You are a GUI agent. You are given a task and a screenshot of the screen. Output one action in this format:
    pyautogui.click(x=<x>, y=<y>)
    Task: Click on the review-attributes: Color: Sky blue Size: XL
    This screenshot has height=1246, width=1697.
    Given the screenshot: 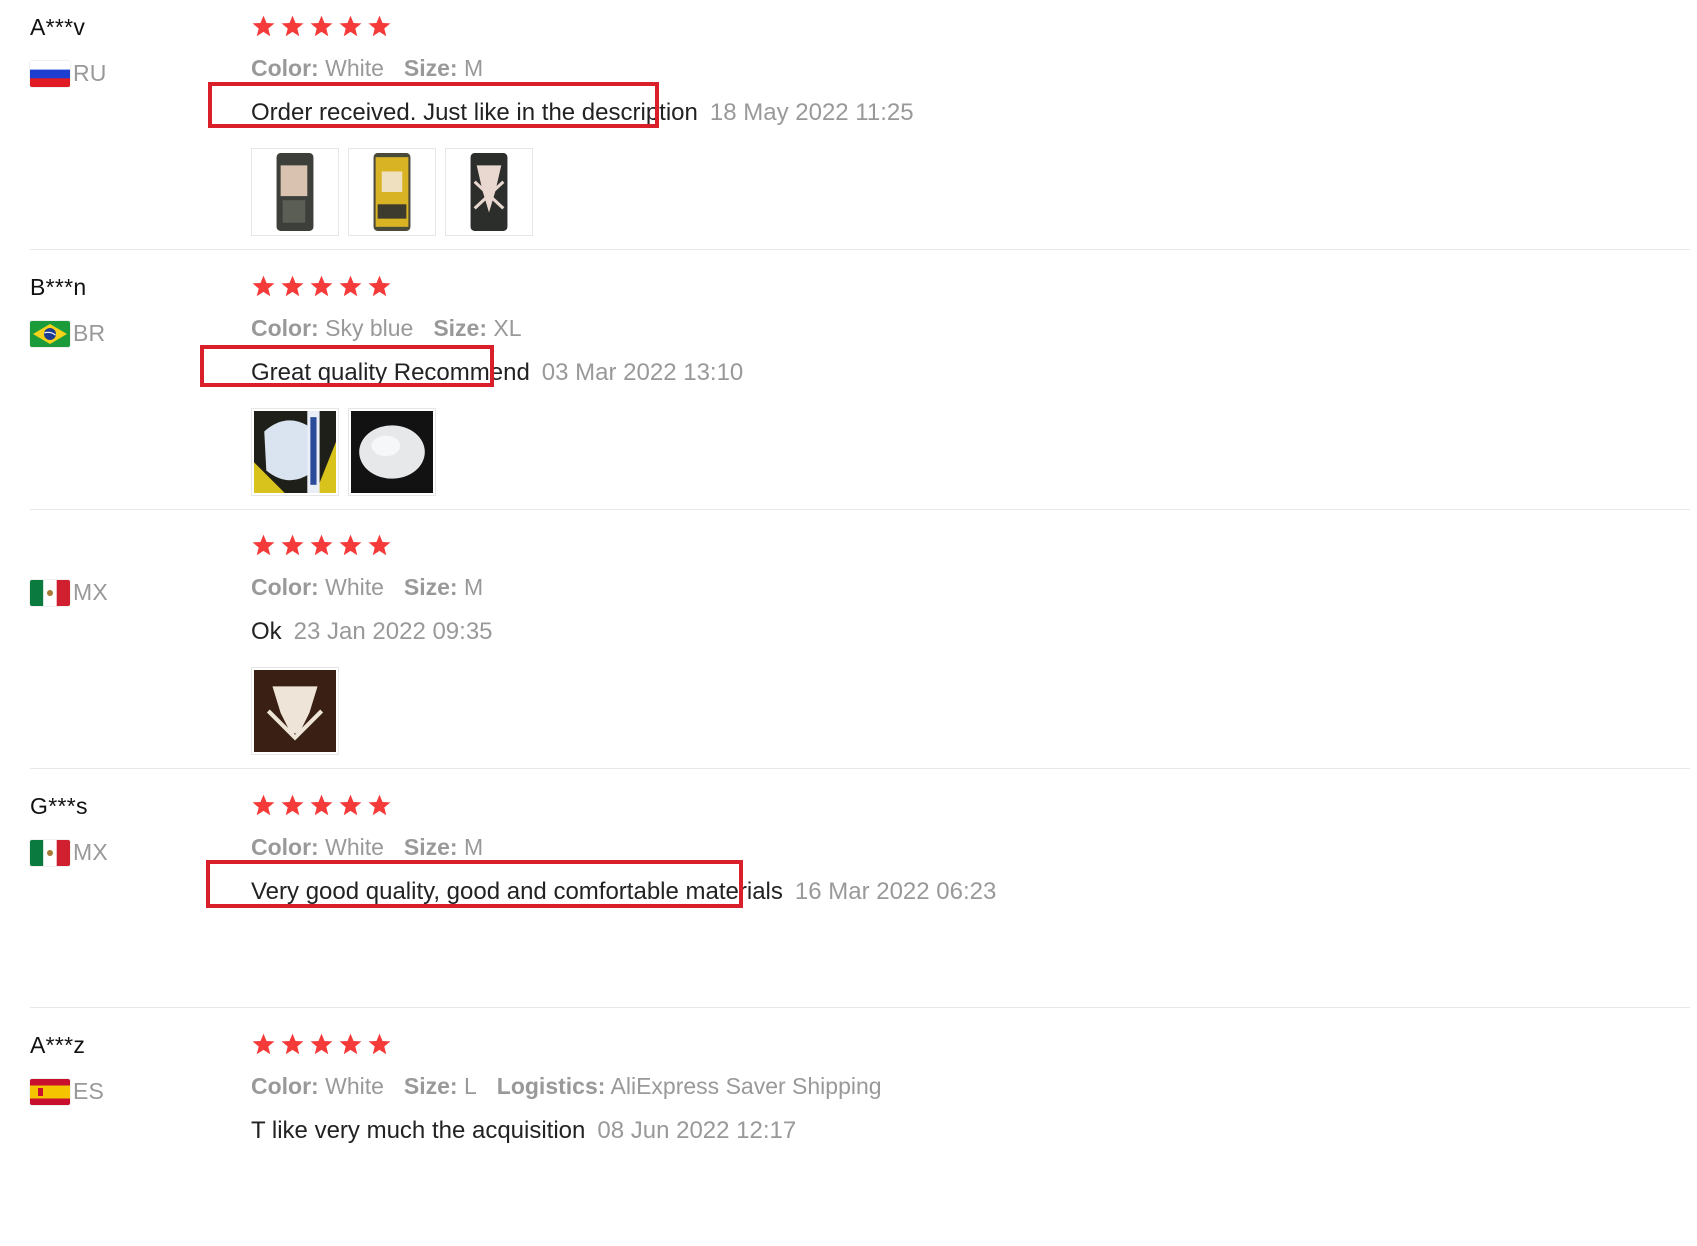 What is the action you would take?
    pyautogui.click(x=396, y=328)
    